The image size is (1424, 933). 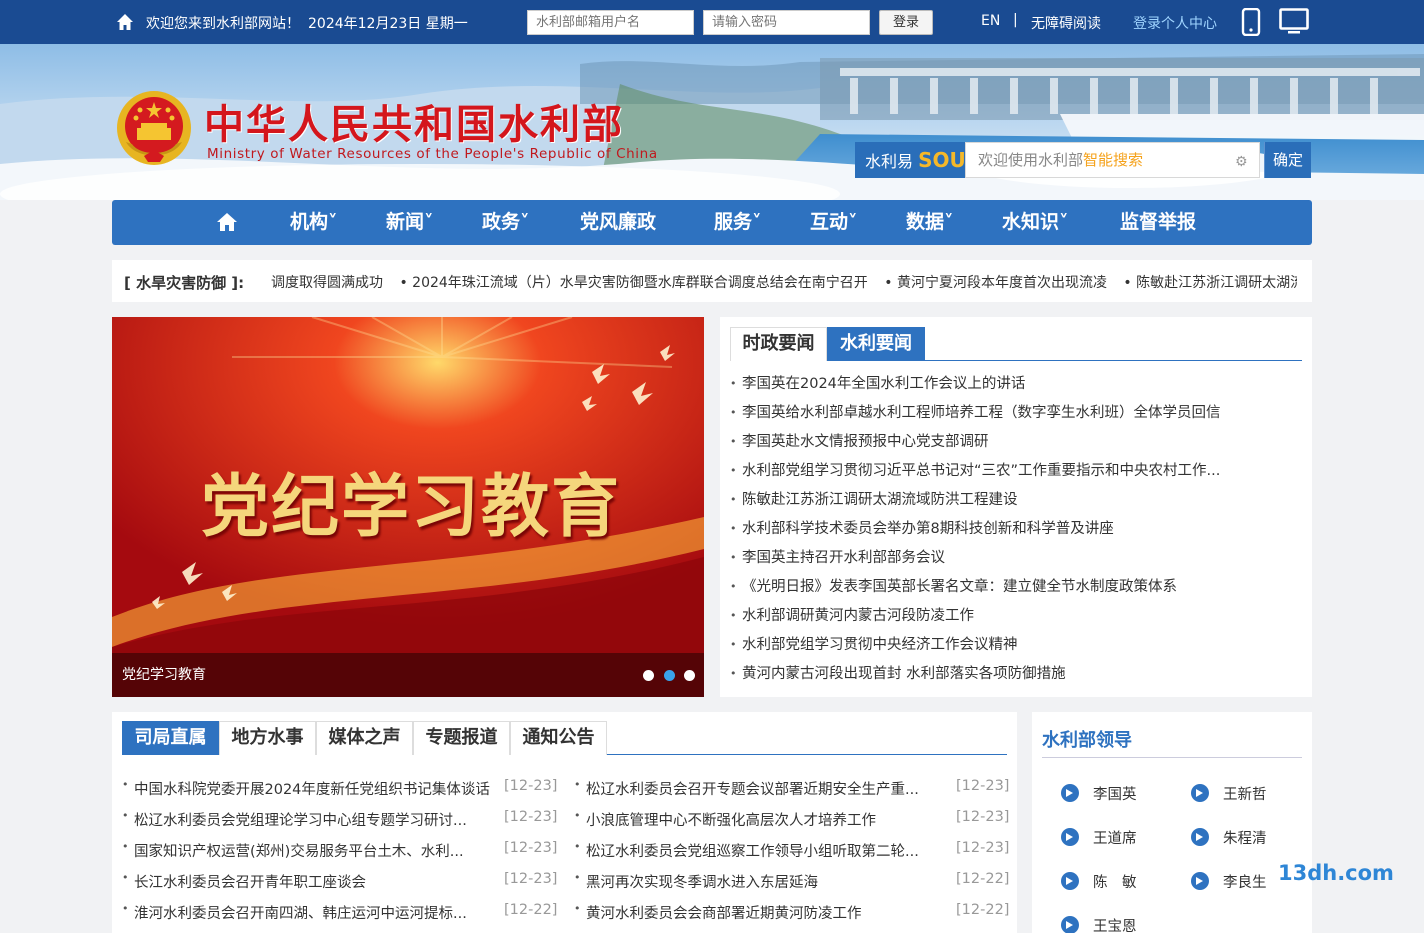 I want to click on department-tabs: 司局直属 地方水事 媒体之声 专题报道 通知公告, so click(x=564, y=738).